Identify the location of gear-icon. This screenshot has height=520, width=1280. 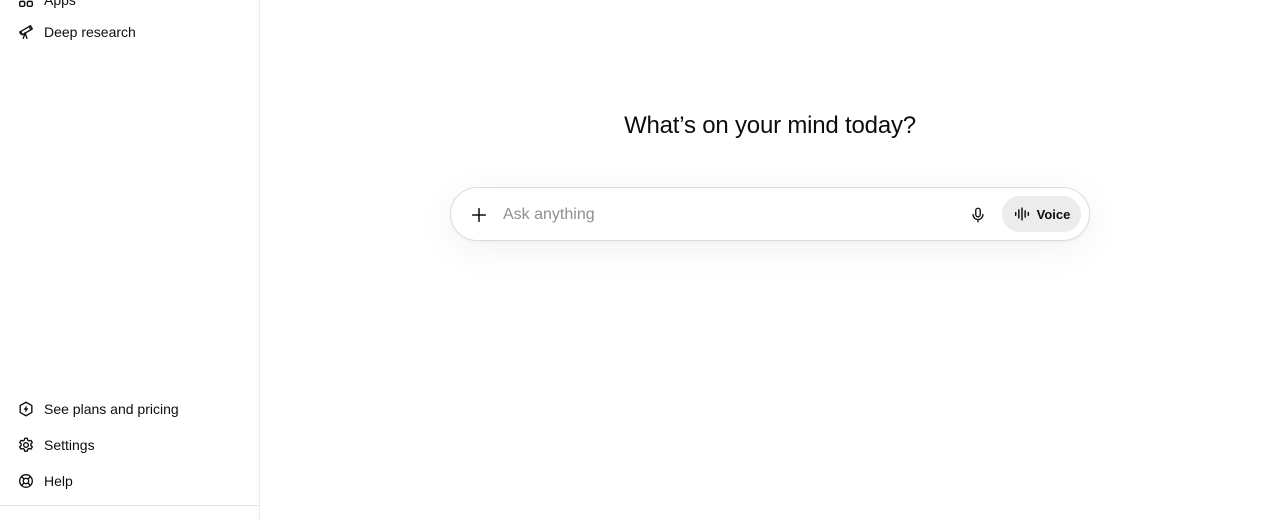
(26, 445).